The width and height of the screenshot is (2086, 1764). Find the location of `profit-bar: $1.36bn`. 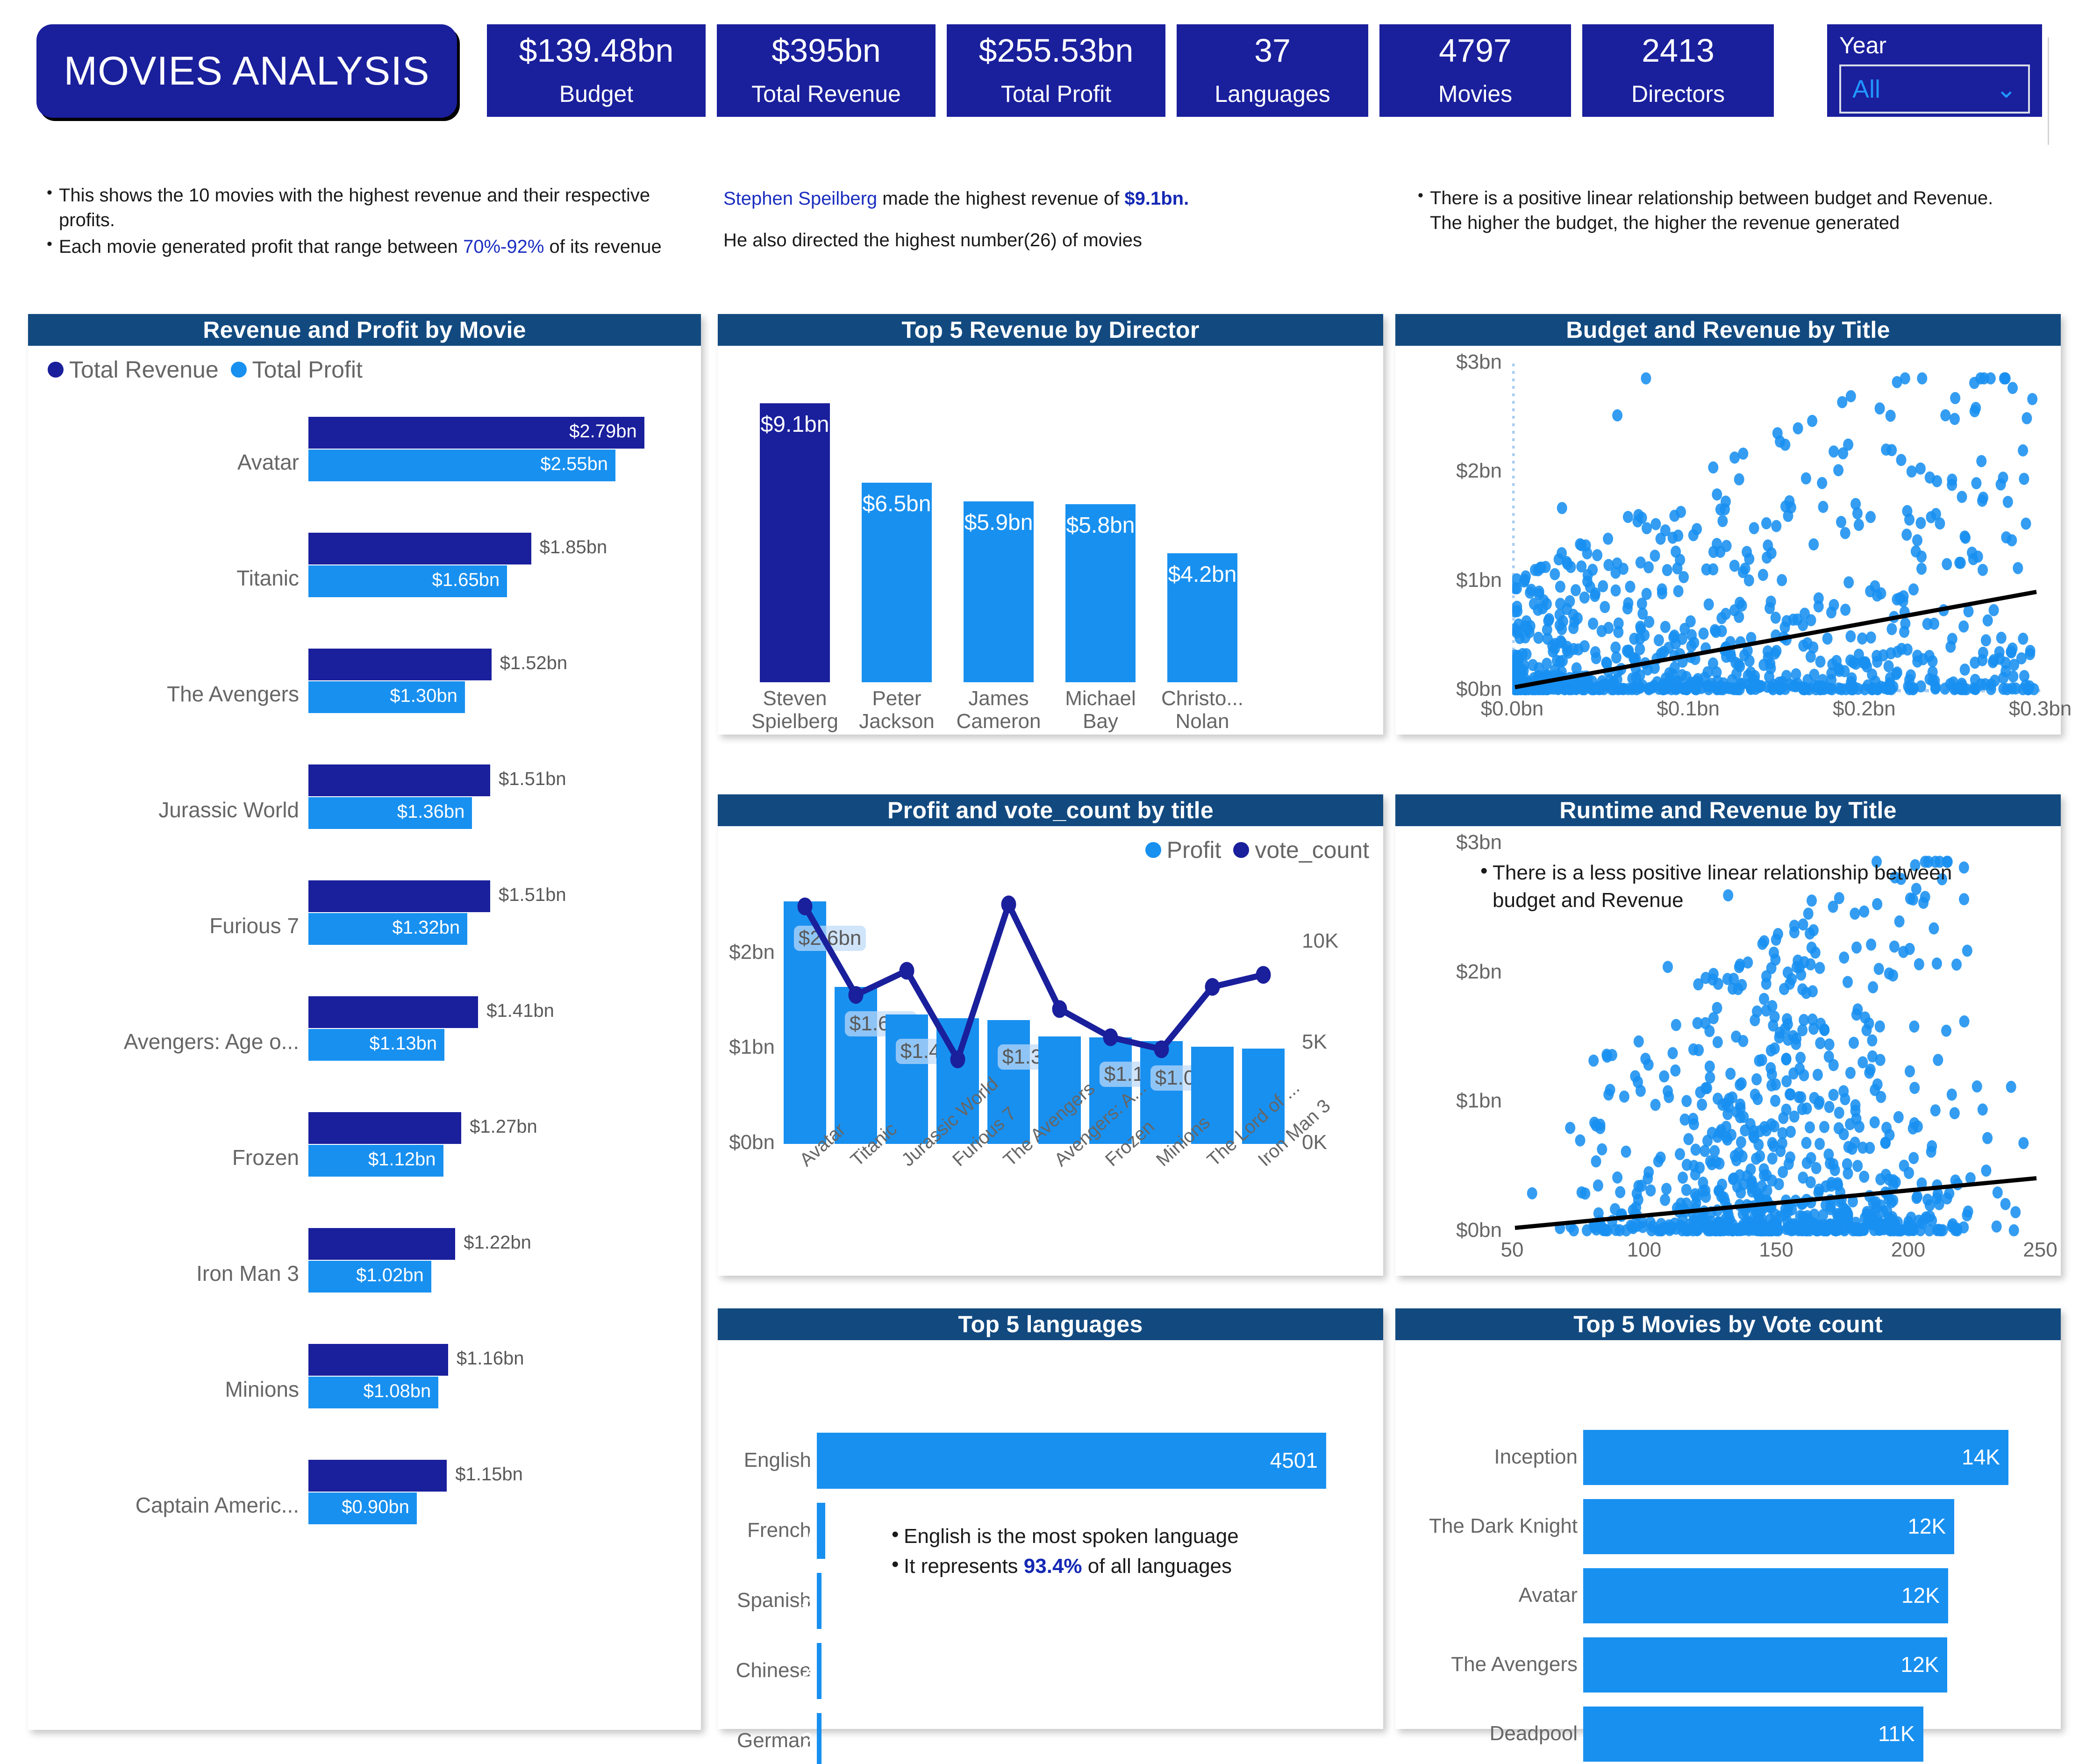

profit-bar: $1.36bn is located at coordinates (390, 813).